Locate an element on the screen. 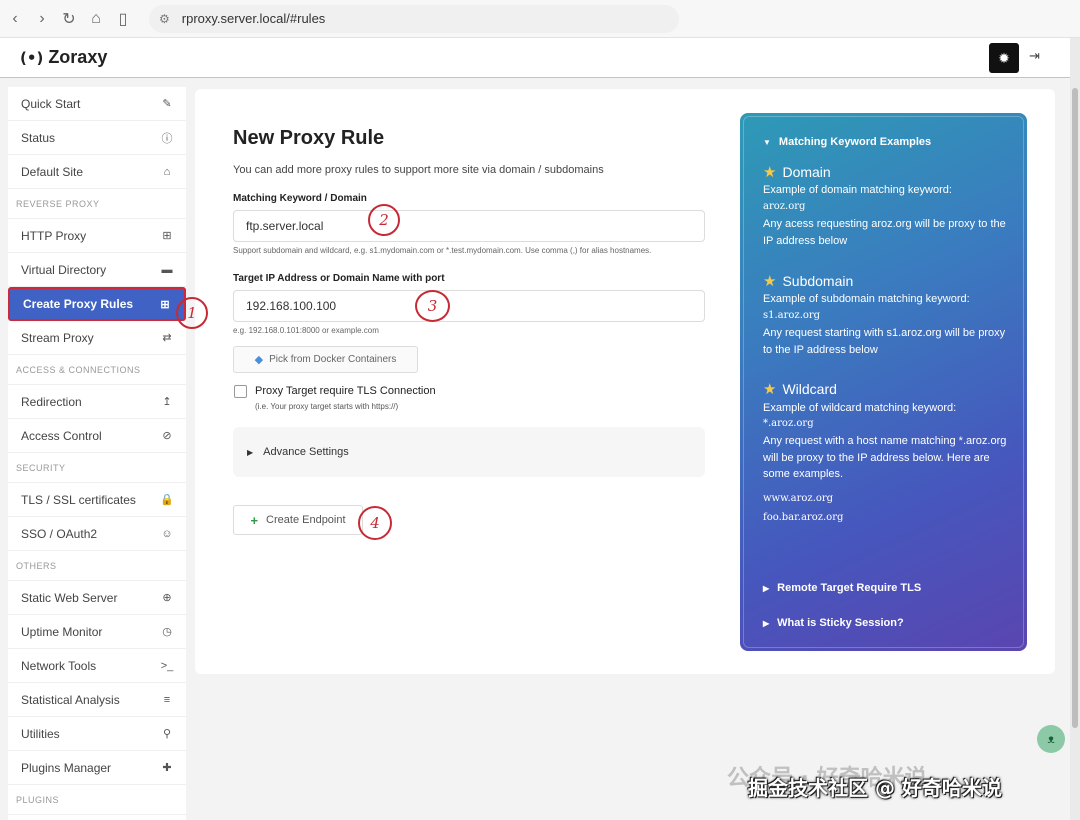  sidebar-item-label: Quick Start is located at coordinates (51, 103).